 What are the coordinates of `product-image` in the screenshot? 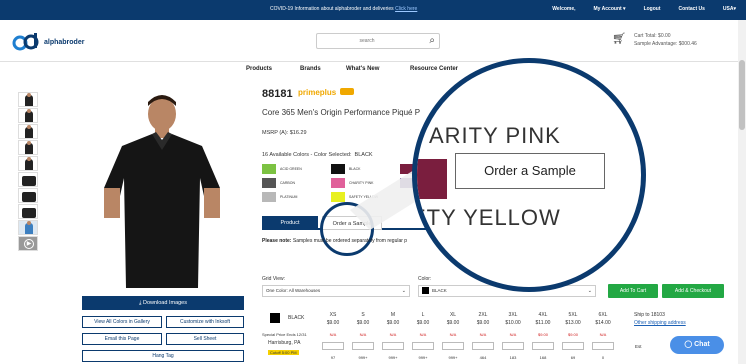 It's located at (162, 188).